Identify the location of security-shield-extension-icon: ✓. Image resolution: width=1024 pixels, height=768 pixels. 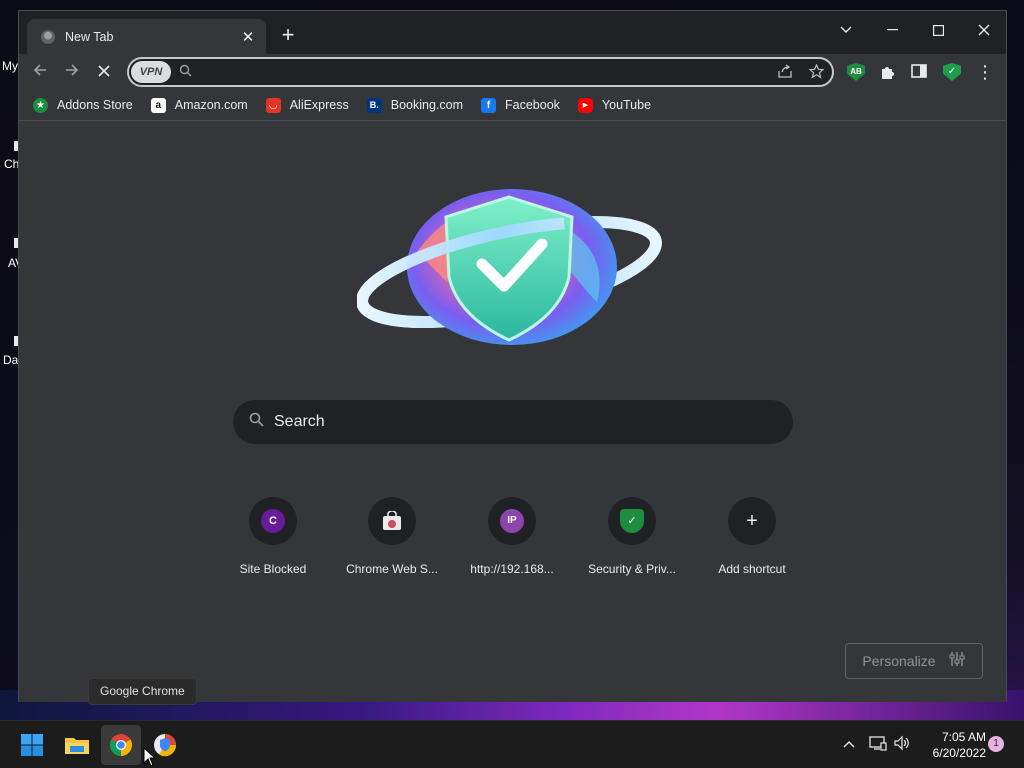
(952, 72).